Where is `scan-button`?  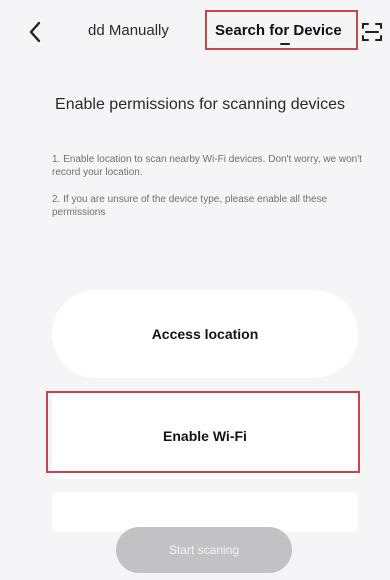
scan-button is located at coordinates (372, 32).